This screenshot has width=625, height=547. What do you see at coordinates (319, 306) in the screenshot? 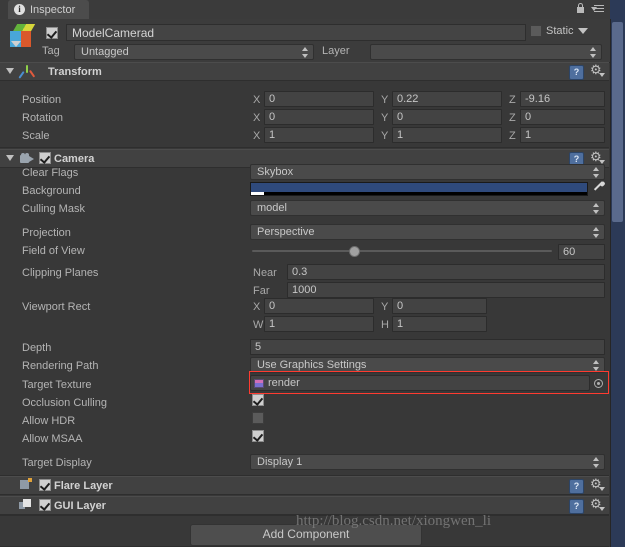
I see `viewport-x-field: 0` at bounding box center [319, 306].